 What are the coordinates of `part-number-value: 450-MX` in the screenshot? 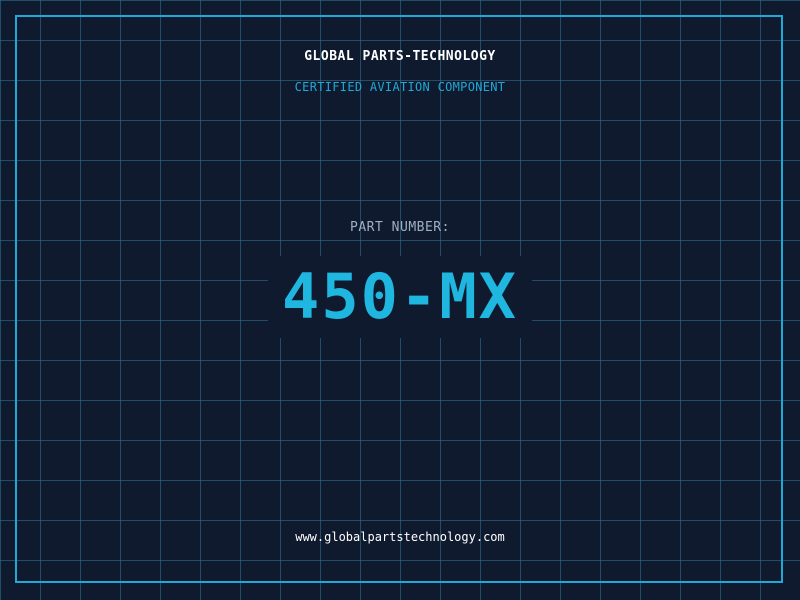 It's located at (400, 297).